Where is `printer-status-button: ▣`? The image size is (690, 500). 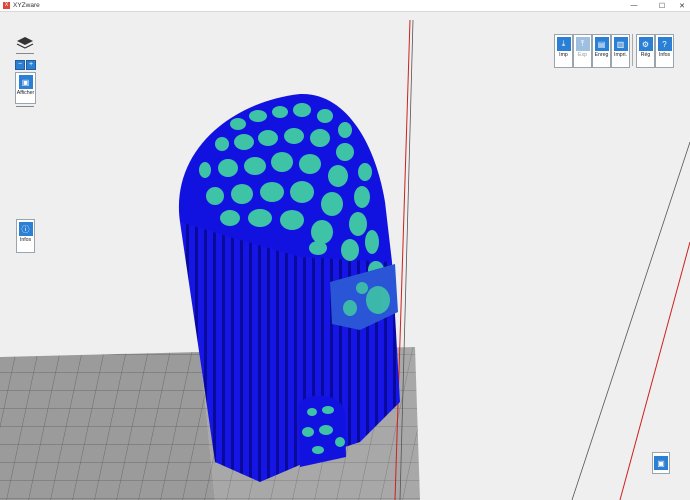
printer-status-button: ▣ is located at coordinates (661, 463).